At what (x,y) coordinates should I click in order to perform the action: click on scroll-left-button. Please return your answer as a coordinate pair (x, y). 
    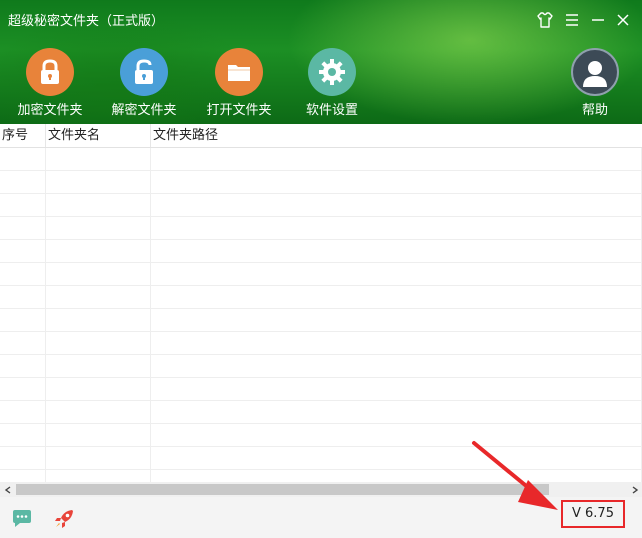
    Looking at the image, I should click on (7, 489).